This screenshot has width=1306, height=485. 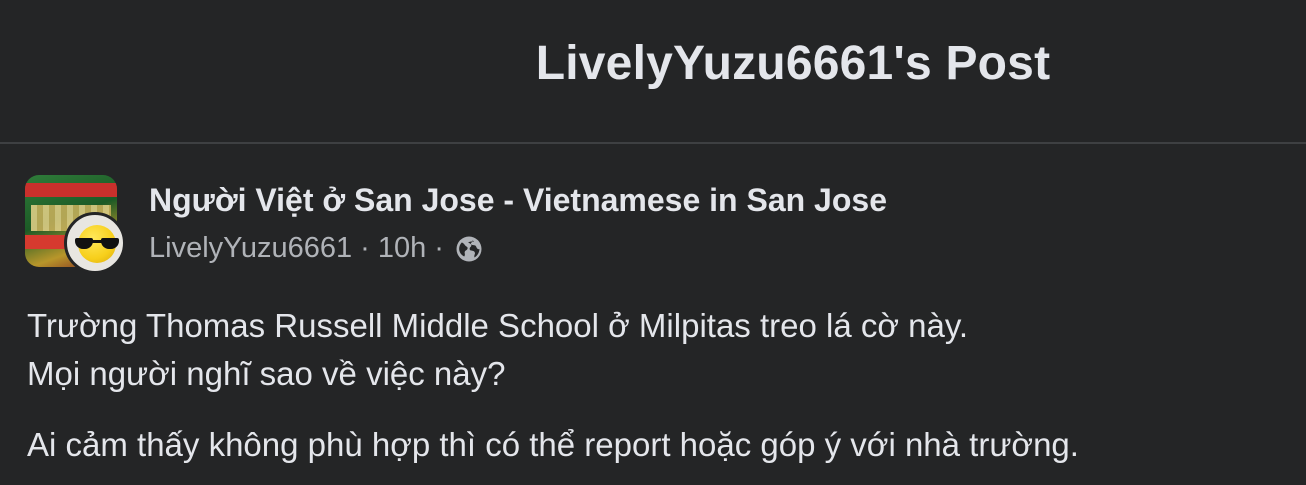 I want to click on avatar, so click(x=95, y=243).